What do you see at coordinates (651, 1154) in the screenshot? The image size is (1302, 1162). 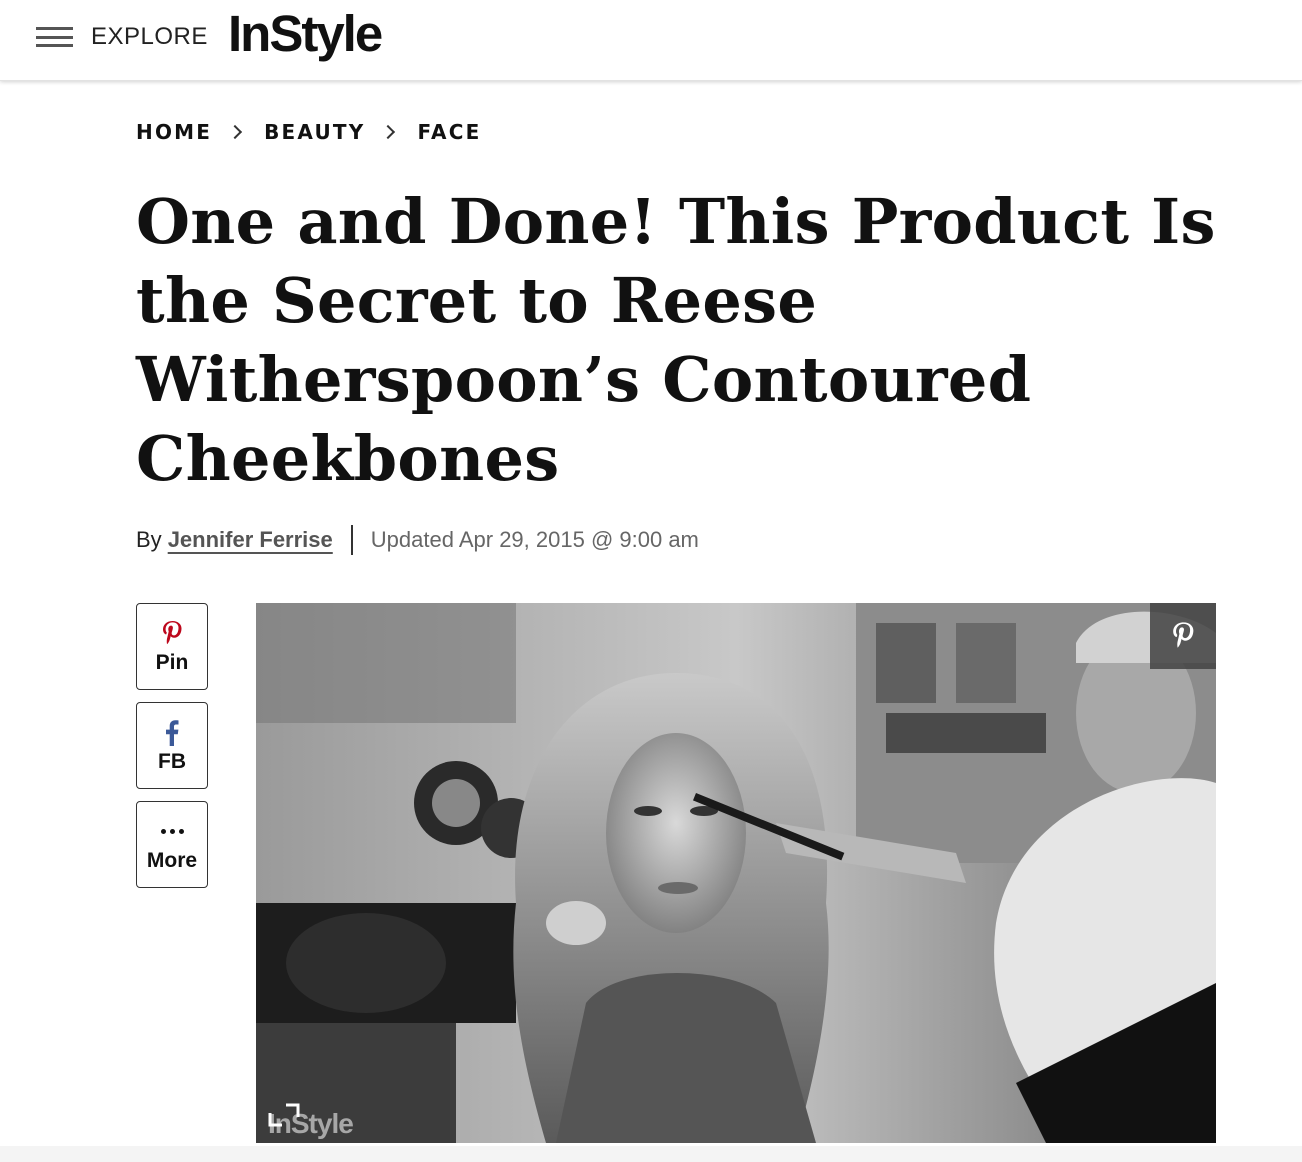 I see `page-bottom-strip` at bounding box center [651, 1154].